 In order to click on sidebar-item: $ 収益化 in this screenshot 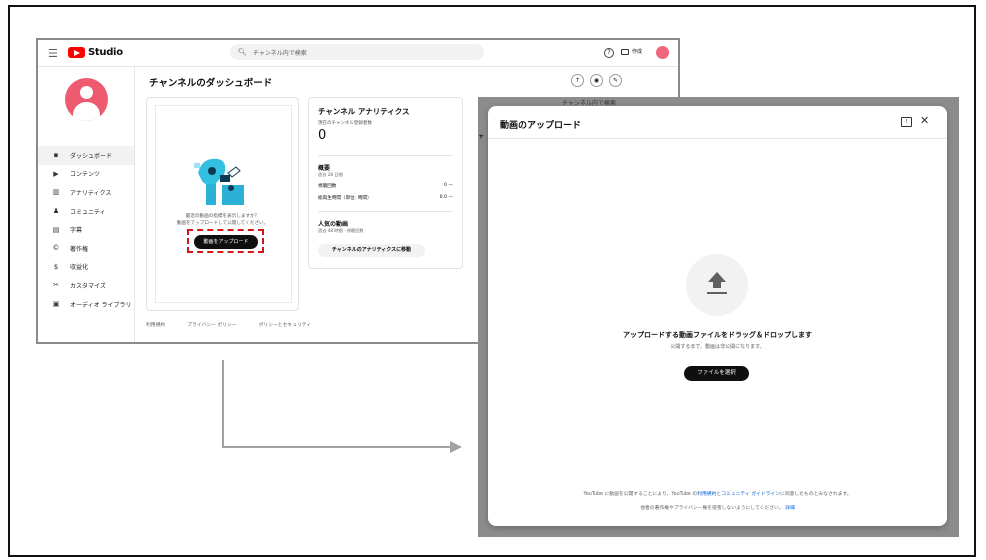, I will do `click(86, 267)`.